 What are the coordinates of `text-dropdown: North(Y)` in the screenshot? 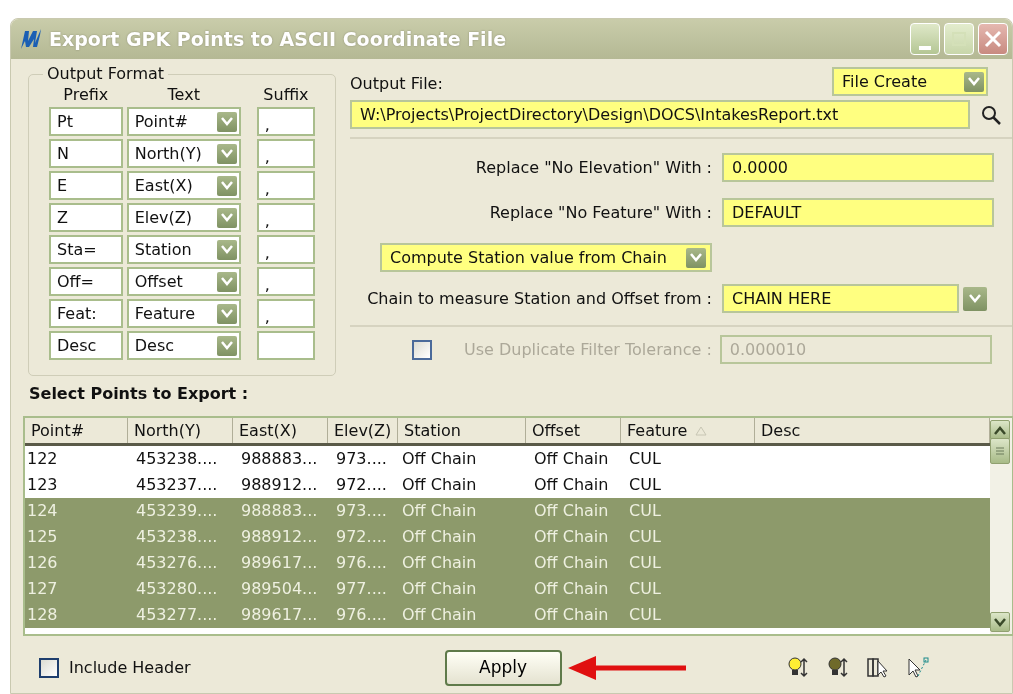 It's located at (183, 153).